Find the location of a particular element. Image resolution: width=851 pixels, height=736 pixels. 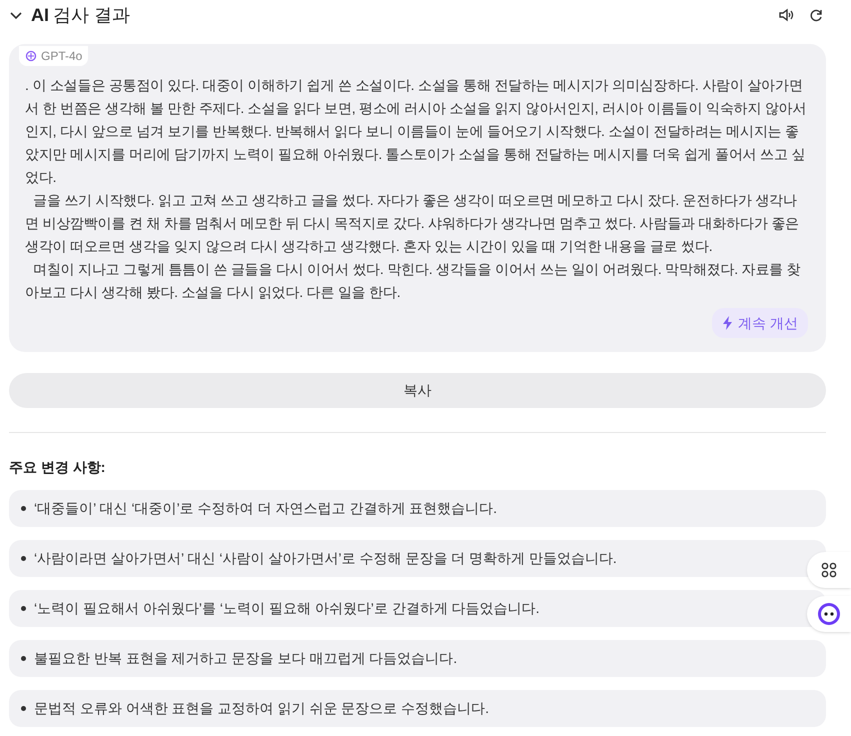

grid-icon is located at coordinates (829, 570).